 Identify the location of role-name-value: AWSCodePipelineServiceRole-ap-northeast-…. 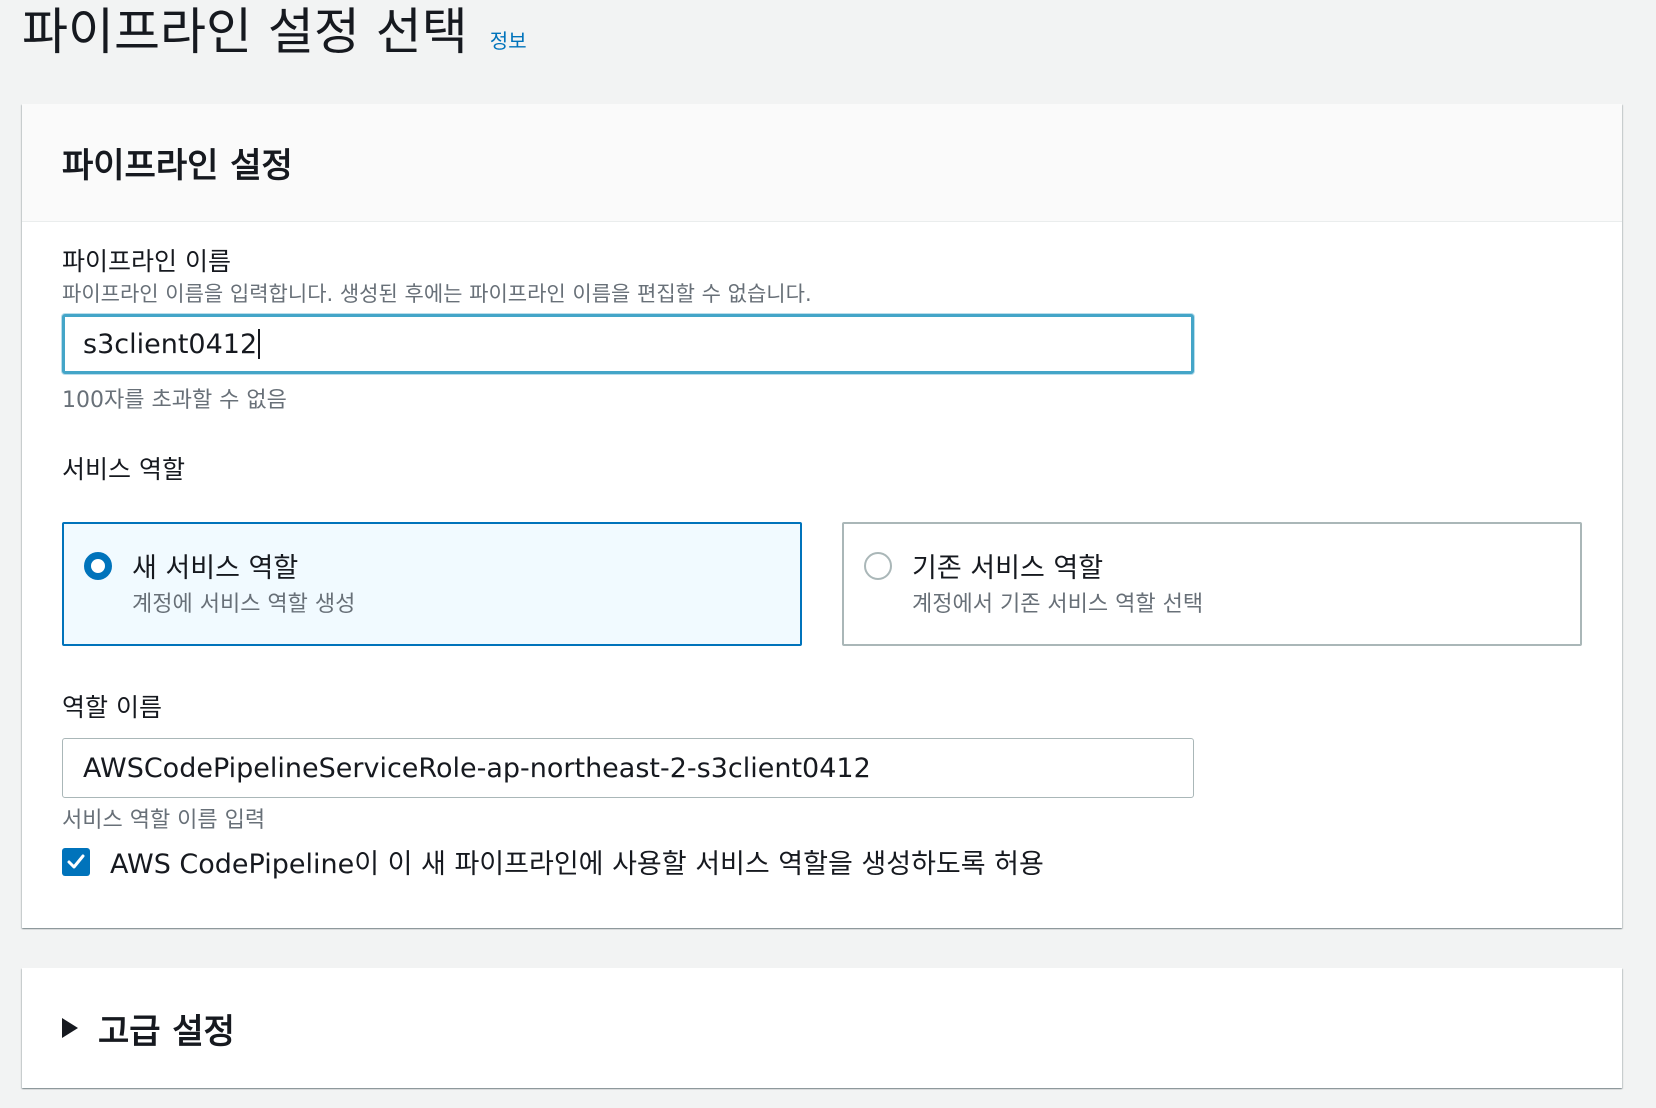
(477, 768).